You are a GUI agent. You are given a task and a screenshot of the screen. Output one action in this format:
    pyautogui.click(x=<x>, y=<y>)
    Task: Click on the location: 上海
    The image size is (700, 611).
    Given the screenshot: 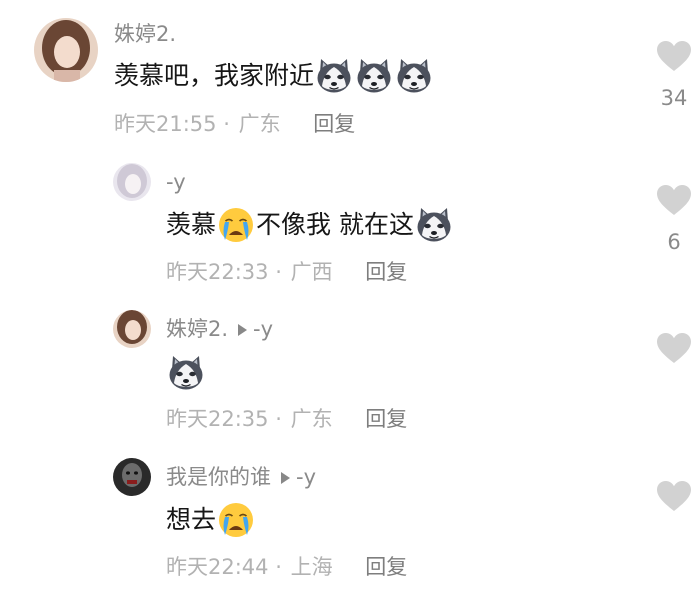 What is the action you would take?
    pyautogui.click(x=311, y=567)
    